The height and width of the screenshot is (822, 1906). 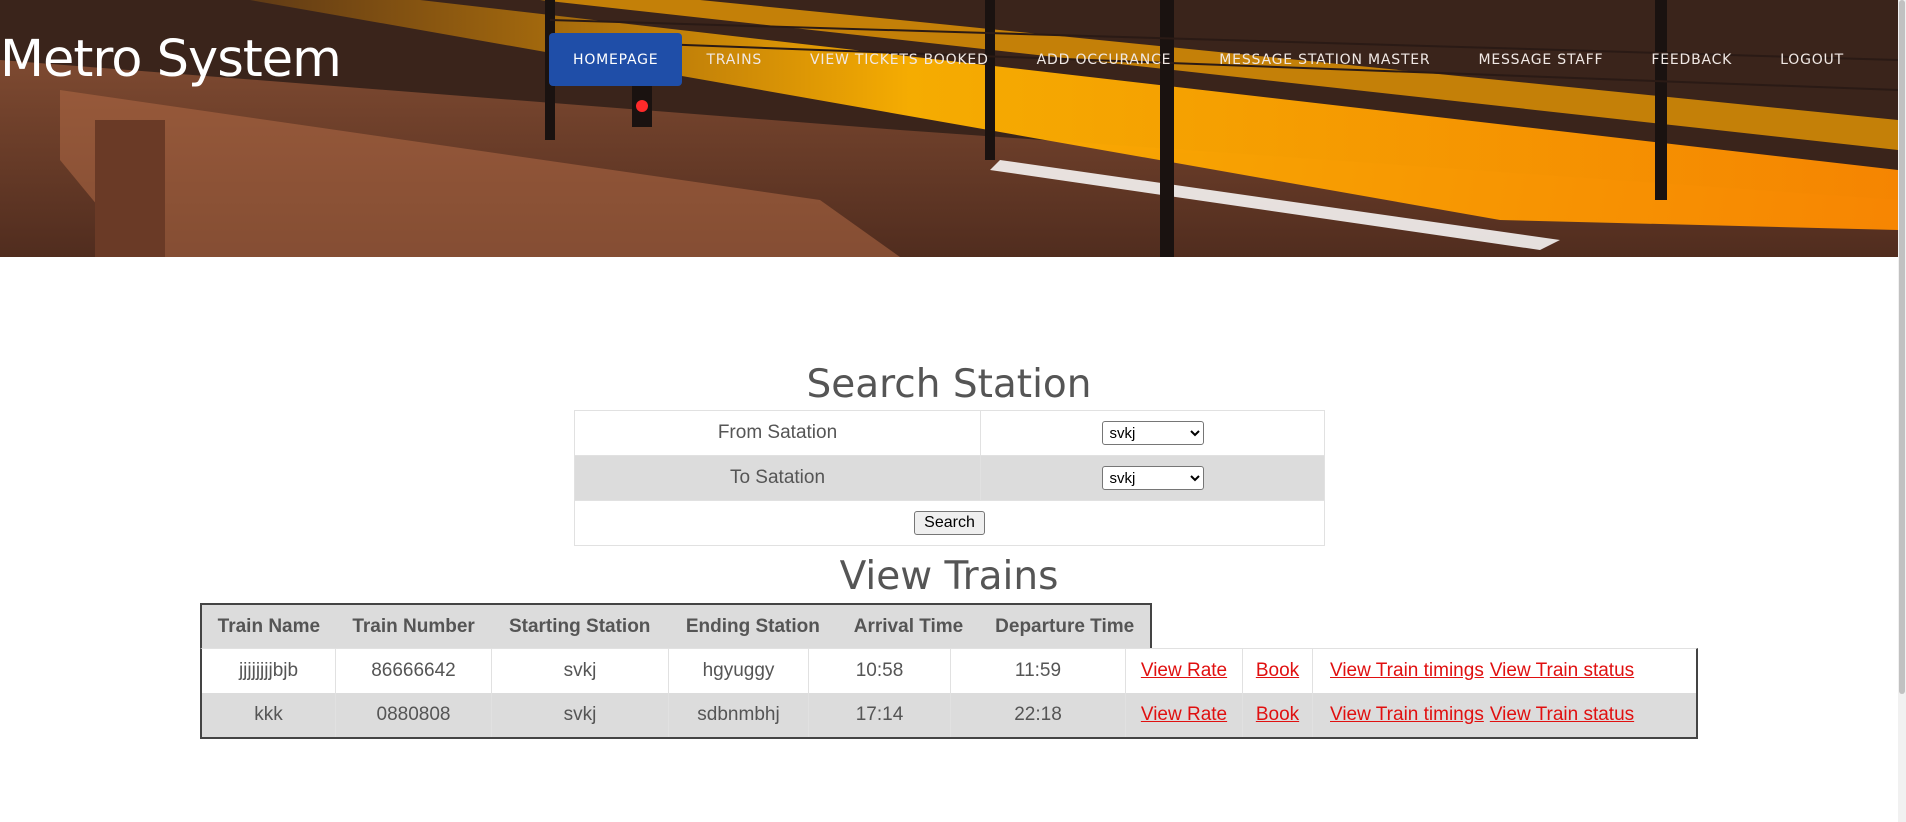 I want to click on nav-trains: Trains, so click(x=734, y=59).